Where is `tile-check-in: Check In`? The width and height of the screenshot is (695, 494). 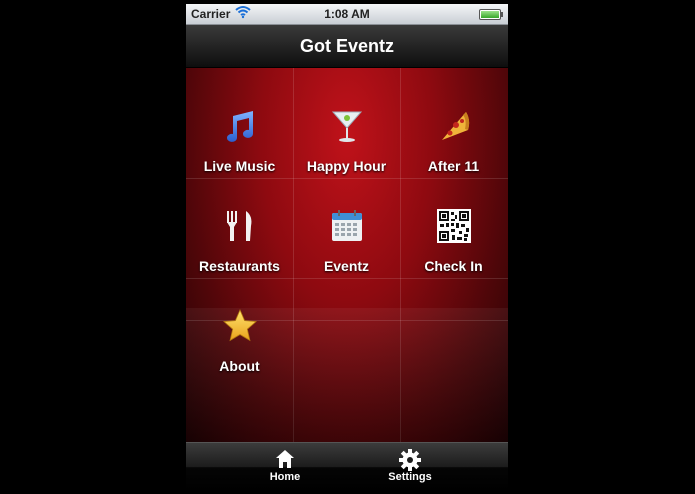 tile-check-in: Check In is located at coordinates (453, 228).